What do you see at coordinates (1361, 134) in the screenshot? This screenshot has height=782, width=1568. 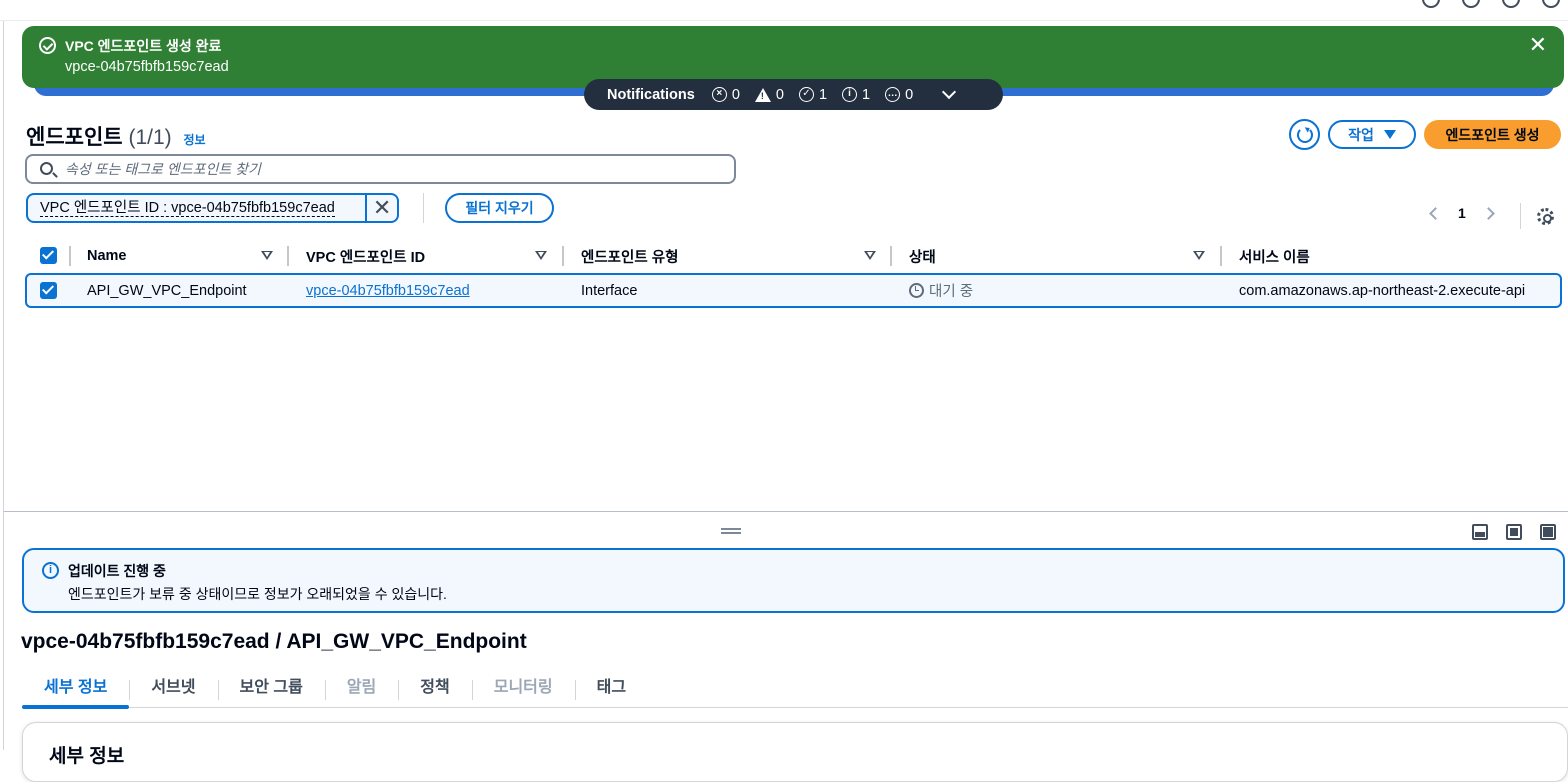 I see `actions-label: 작업` at bounding box center [1361, 134].